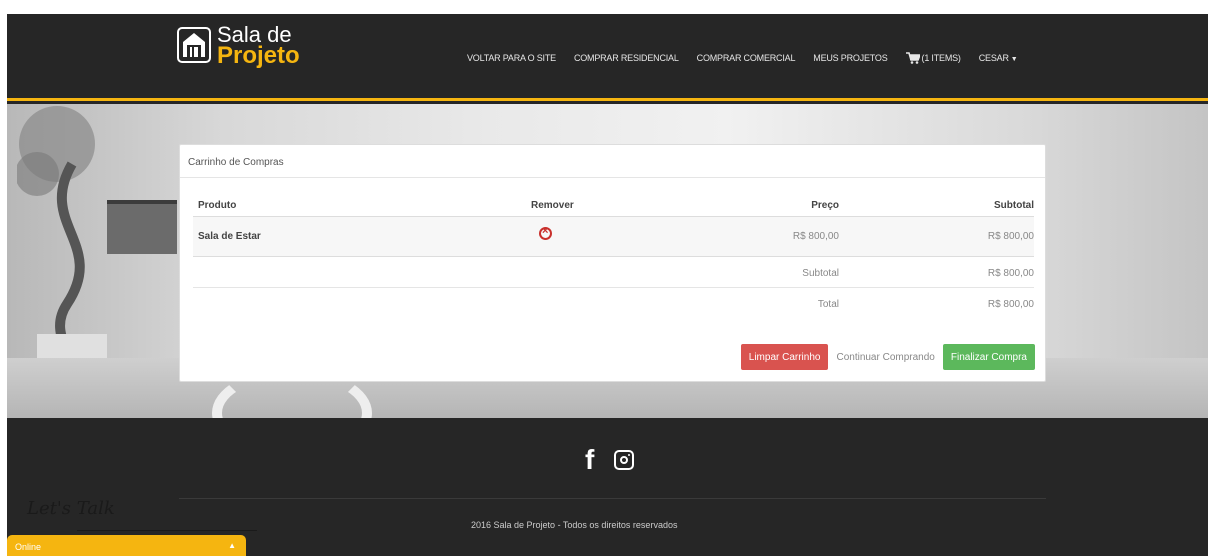 The width and height of the screenshot is (1208, 556). I want to click on subtotal-value: R$ 800,00, so click(1010, 273).